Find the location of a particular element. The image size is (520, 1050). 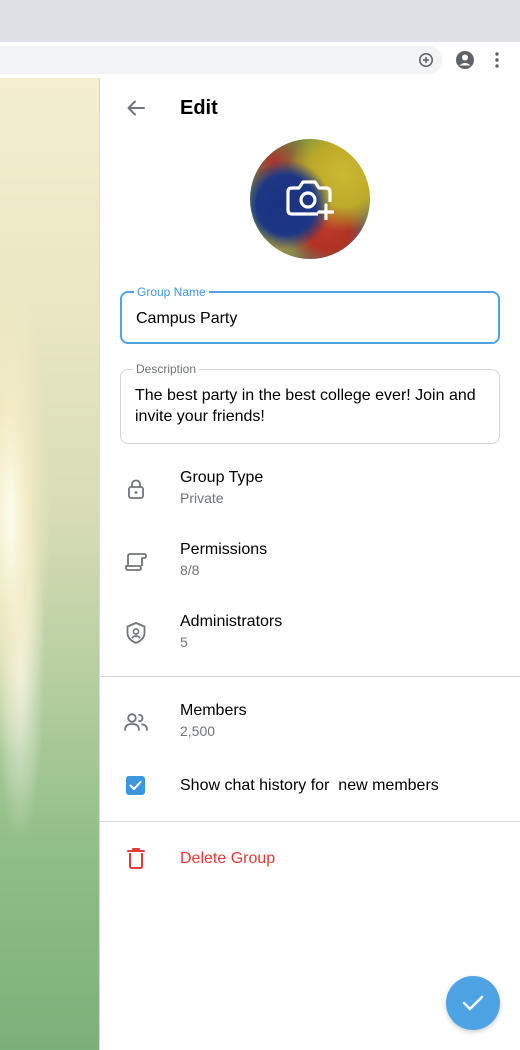

group-name-field: Group Name Campus Party is located at coordinates (310, 314).